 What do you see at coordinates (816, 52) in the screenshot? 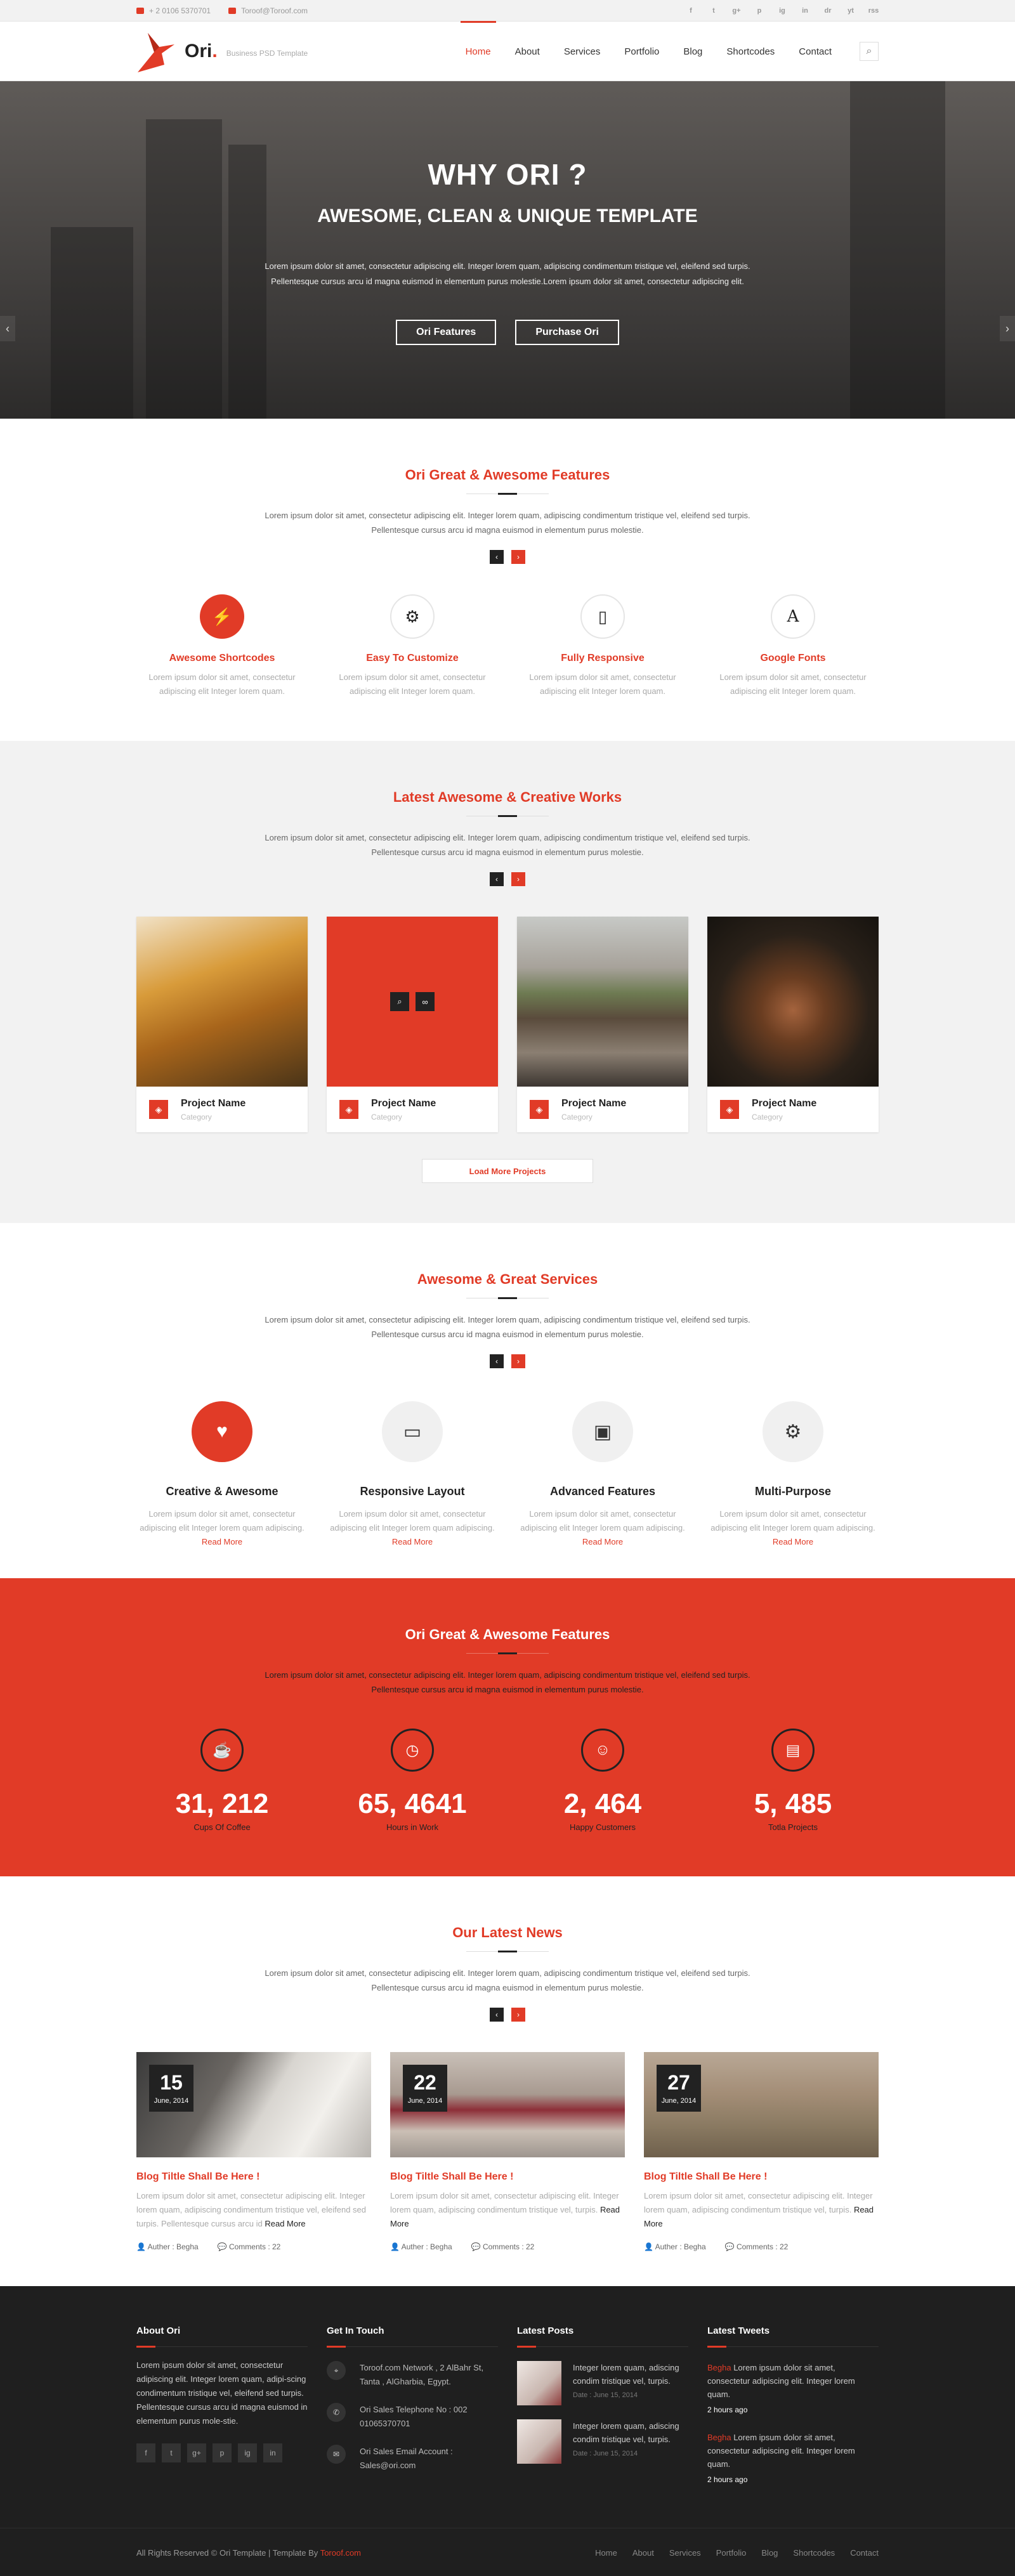
I see `nav-contact: Contact` at bounding box center [816, 52].